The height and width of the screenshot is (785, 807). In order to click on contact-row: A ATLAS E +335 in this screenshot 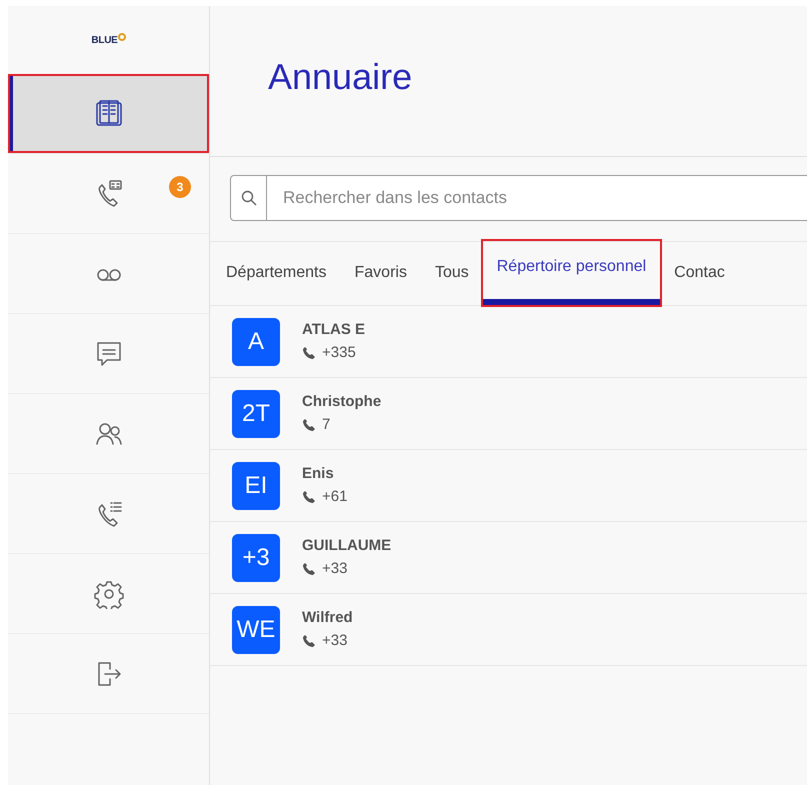, I will do `click(508, 342)`.